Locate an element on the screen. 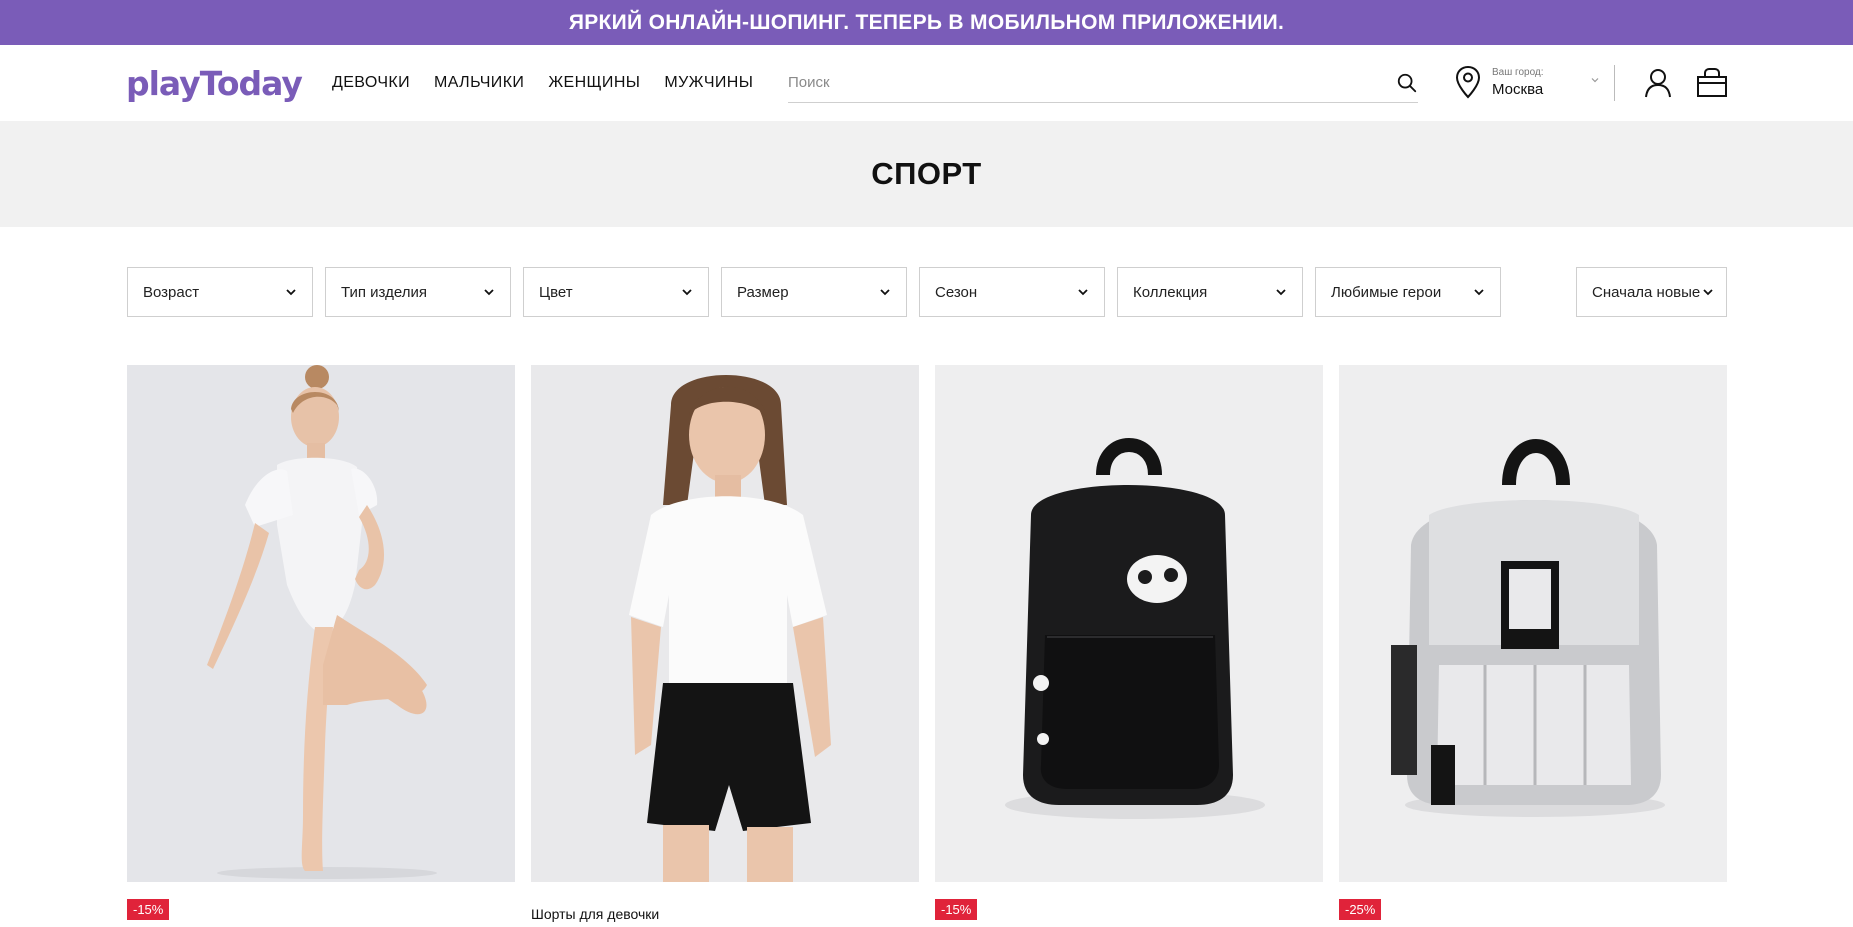  product-card: -25% is located at coordinates (1533, 642).